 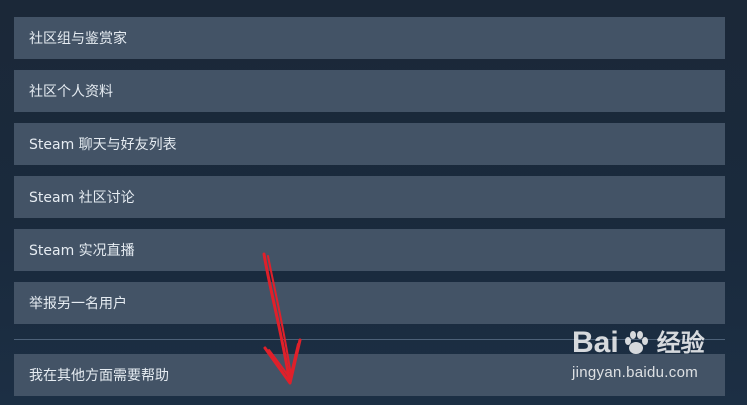 I want to click on baidu-jingyan-watermark: Bai 经验 jingyan.baidu.com, so click(x=654, y=359).